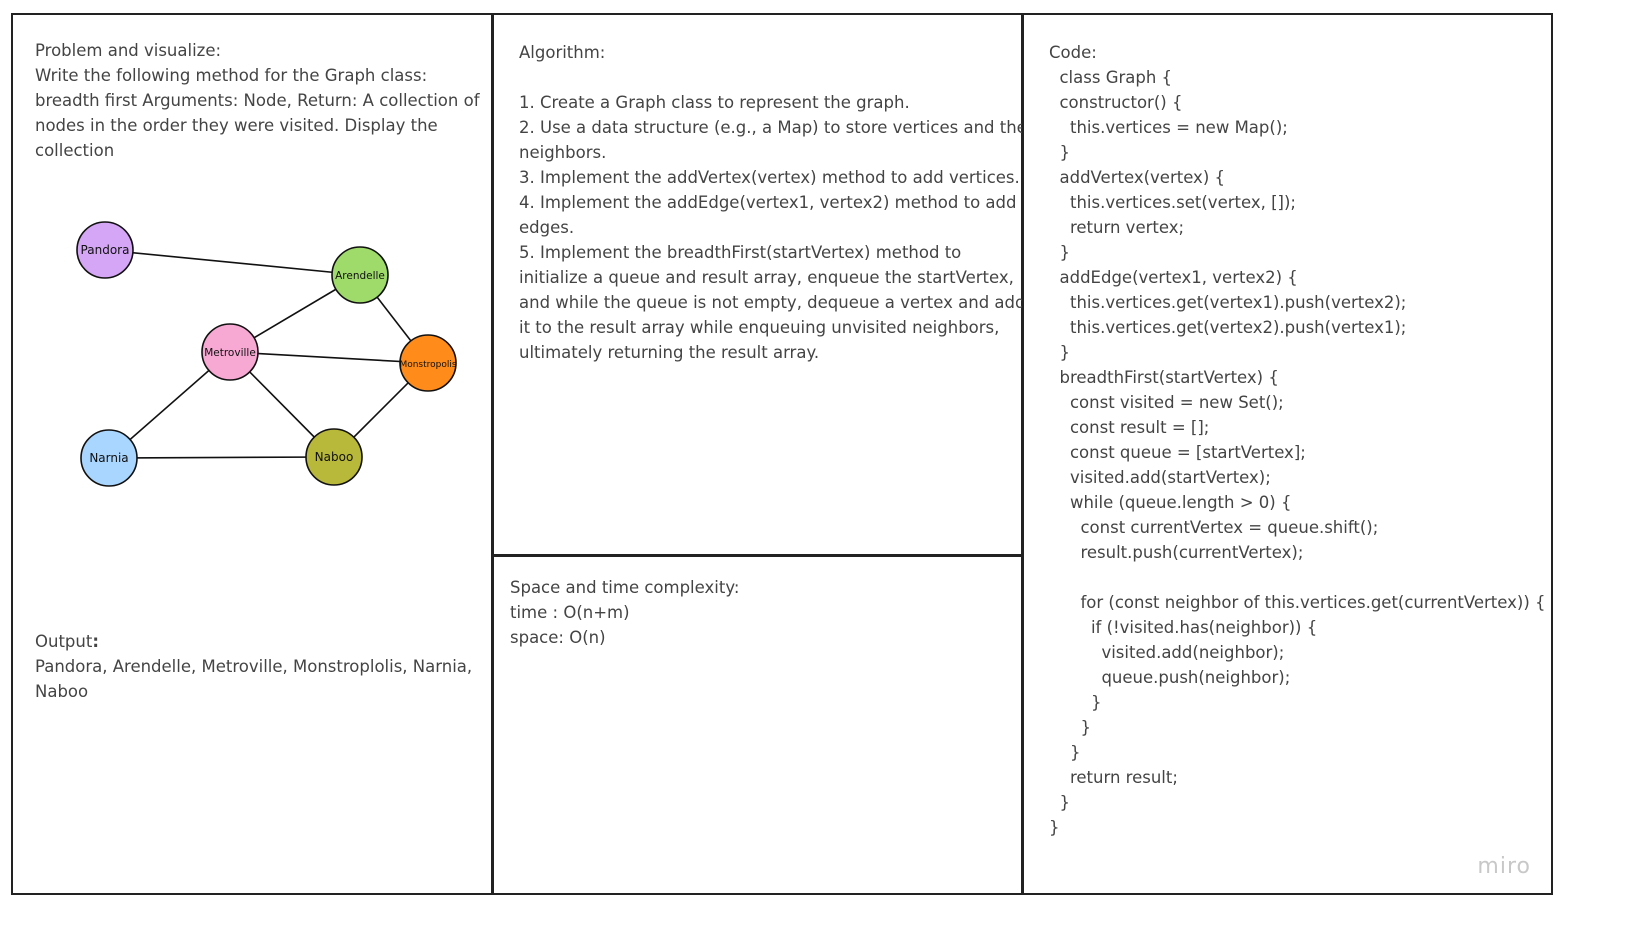  Describe the element at coordinates (75, 150) in the screenshot. I see `problem-line: collection` at that location.